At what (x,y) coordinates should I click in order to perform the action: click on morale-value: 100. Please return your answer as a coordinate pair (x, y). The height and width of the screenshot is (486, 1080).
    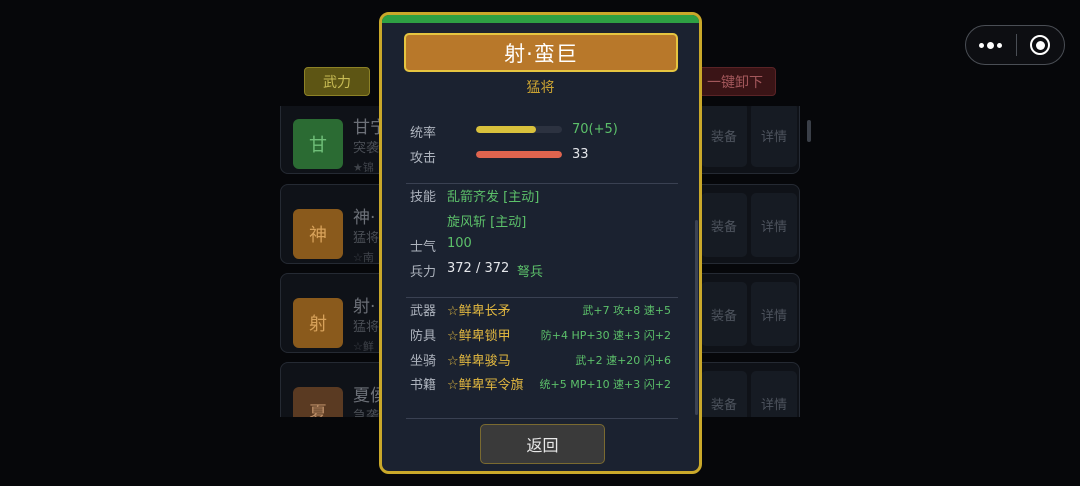
    Looking at the image, I should click on (459, 243).